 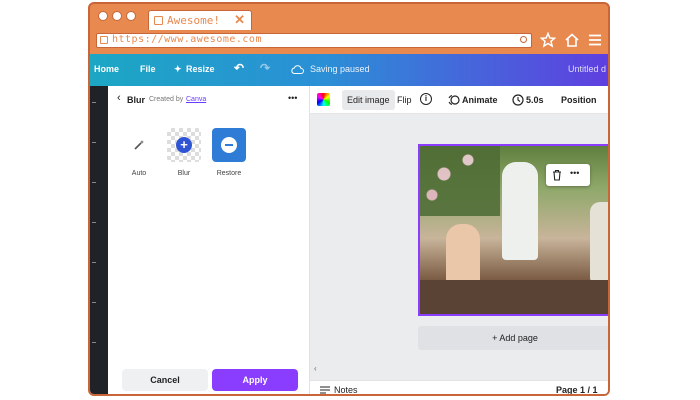 I want to click on image-toolbar: Edit image Flip i Animate 5.0s Position, so click(x=459, y=100).